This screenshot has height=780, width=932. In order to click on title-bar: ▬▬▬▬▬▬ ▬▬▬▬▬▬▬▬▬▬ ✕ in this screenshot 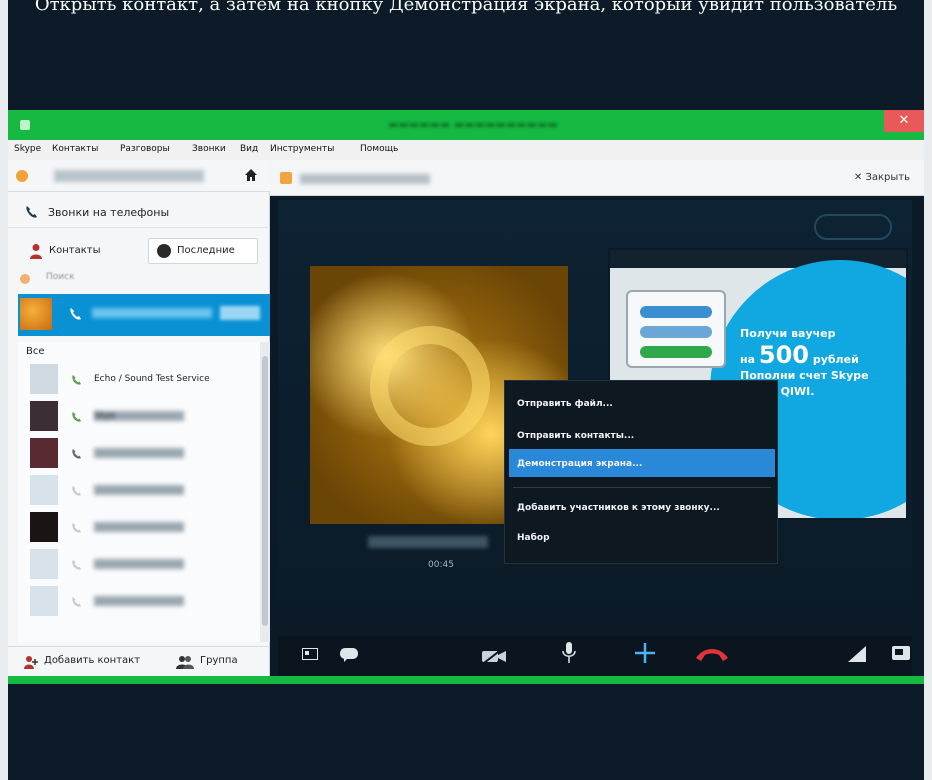, I will do `click(466, 125)`.